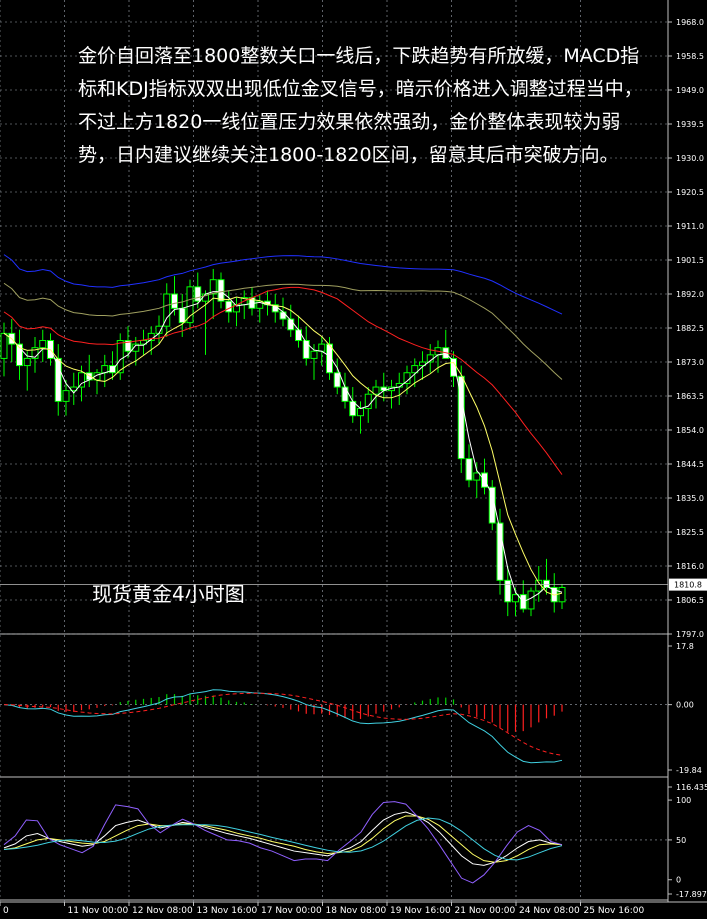 This screenshot has height=919, width=707. I want to click on macd-line, so click(283, 726).